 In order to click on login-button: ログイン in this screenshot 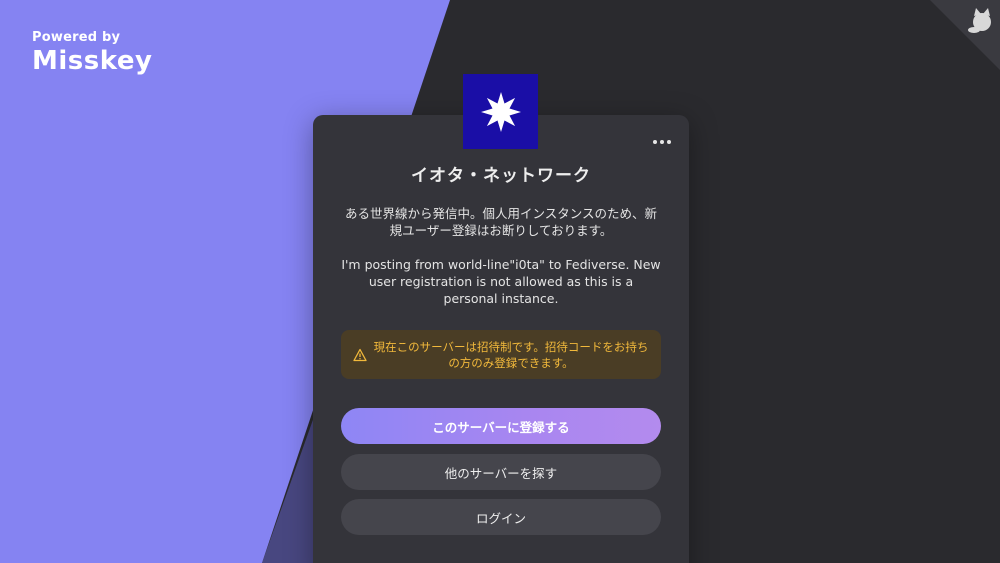, I will do `click(501, 517)`.